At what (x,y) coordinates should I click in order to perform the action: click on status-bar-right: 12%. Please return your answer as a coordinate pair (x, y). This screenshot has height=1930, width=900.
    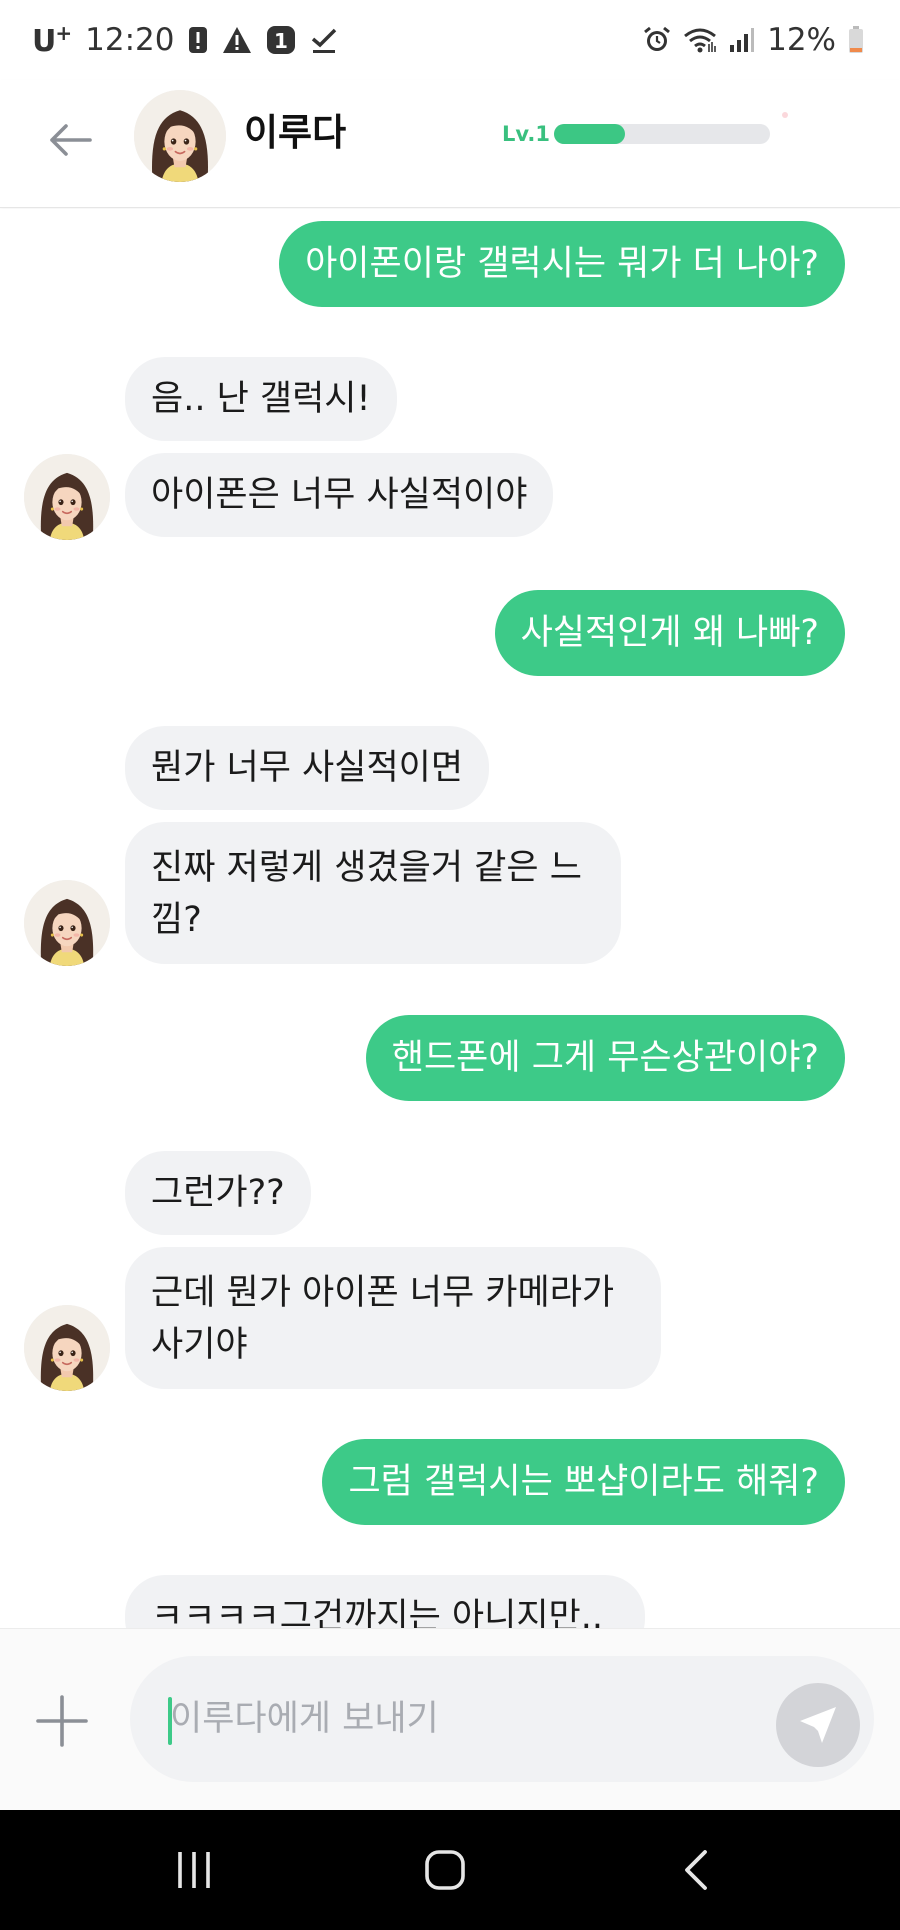
    Looking at the image, I should click on (753, 40).